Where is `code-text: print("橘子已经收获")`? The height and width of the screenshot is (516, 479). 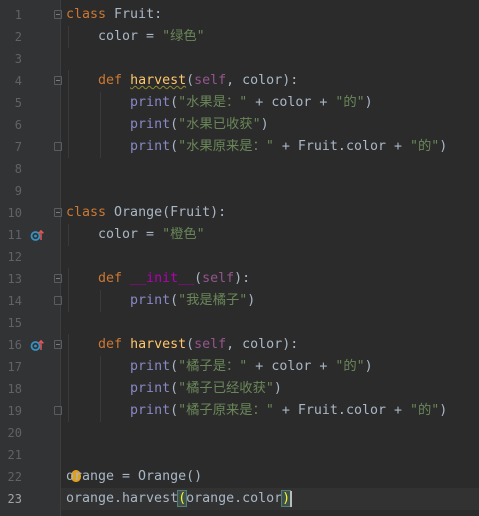 code-text: print("橘子已经收获") is located at coordinates (174, 389).